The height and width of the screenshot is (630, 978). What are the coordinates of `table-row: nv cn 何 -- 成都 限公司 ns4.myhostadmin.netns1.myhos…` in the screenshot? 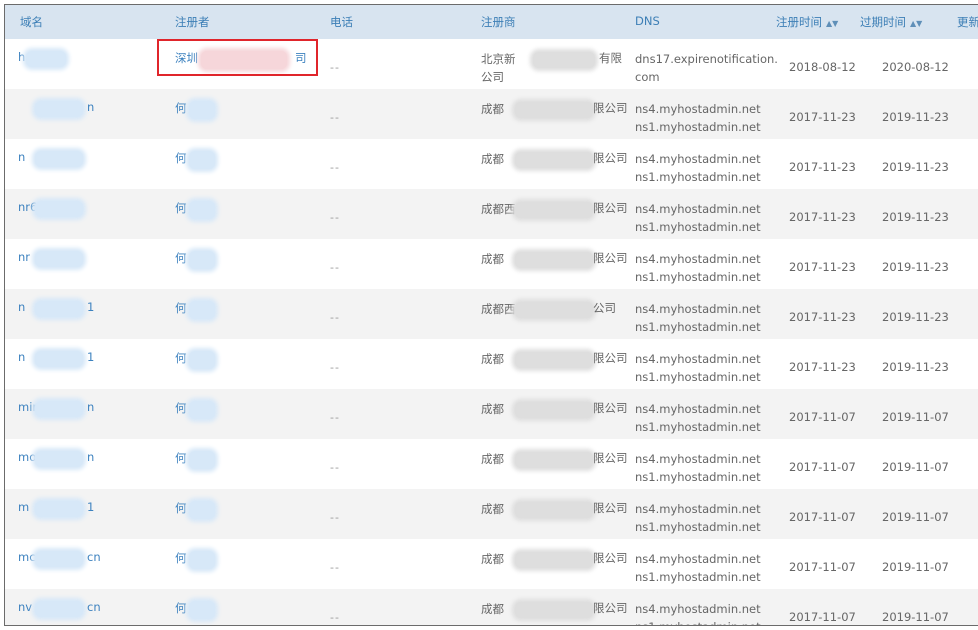 It's located at (491, 607).